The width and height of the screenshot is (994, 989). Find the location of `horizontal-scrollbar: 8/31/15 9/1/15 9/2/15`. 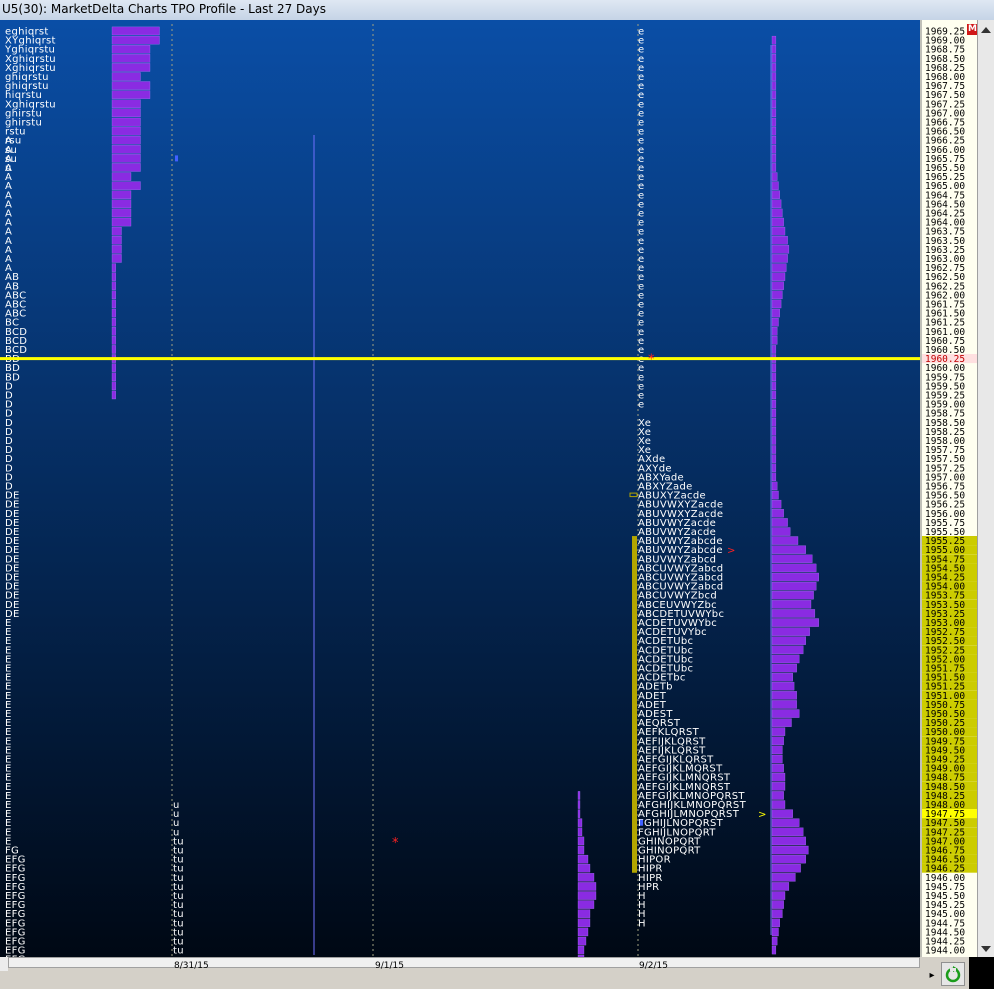

horizontal-scrollbar: 8/31/15 9/1/15 9/2/15 is located at coordinates (464, 964).